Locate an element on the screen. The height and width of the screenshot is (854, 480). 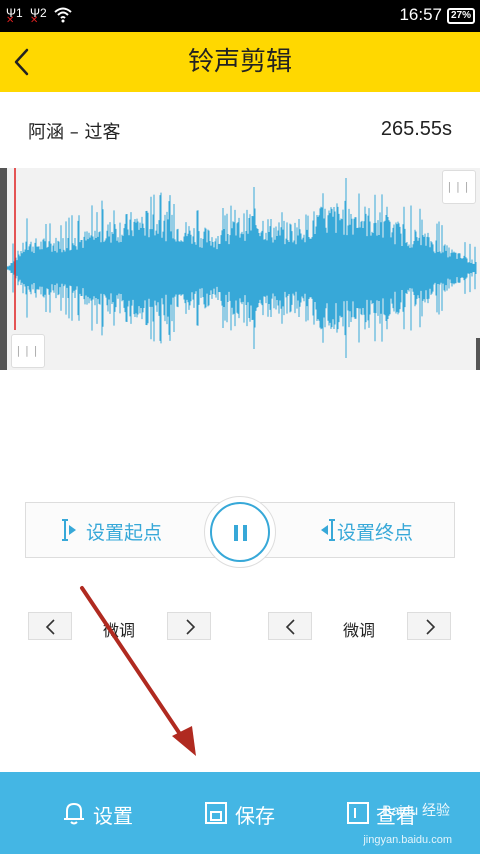
set-end-button: 设置终点 is located at coordinates (366, 530).